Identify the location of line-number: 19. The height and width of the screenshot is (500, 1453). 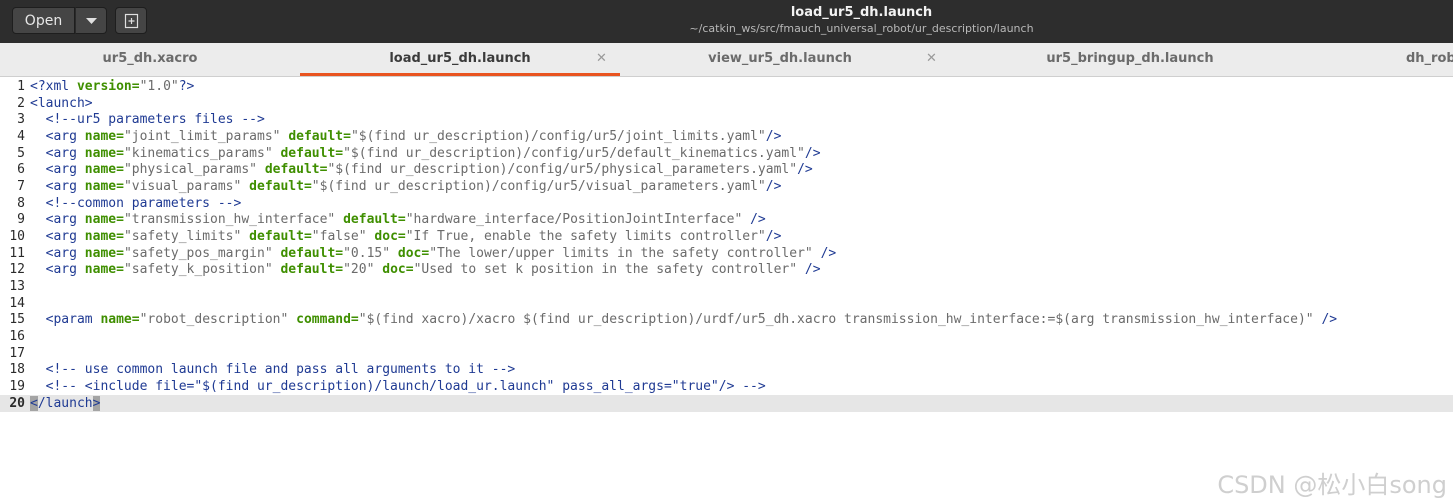
(17, 386).